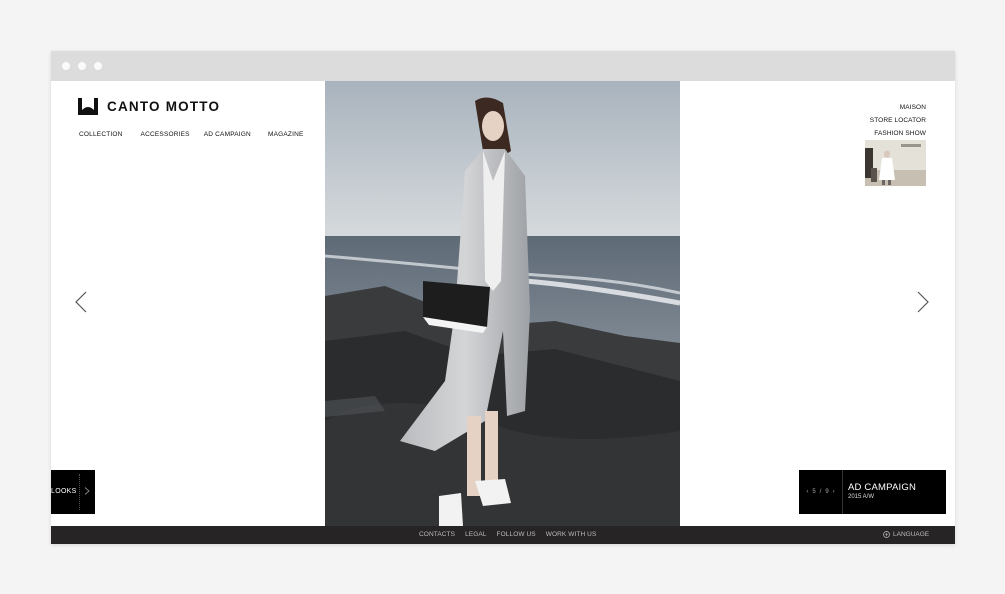 This screenshot has height=594, width=1005. I want to click on nav-item-fashion-show: FASHION SHOW, so click(898, 133).